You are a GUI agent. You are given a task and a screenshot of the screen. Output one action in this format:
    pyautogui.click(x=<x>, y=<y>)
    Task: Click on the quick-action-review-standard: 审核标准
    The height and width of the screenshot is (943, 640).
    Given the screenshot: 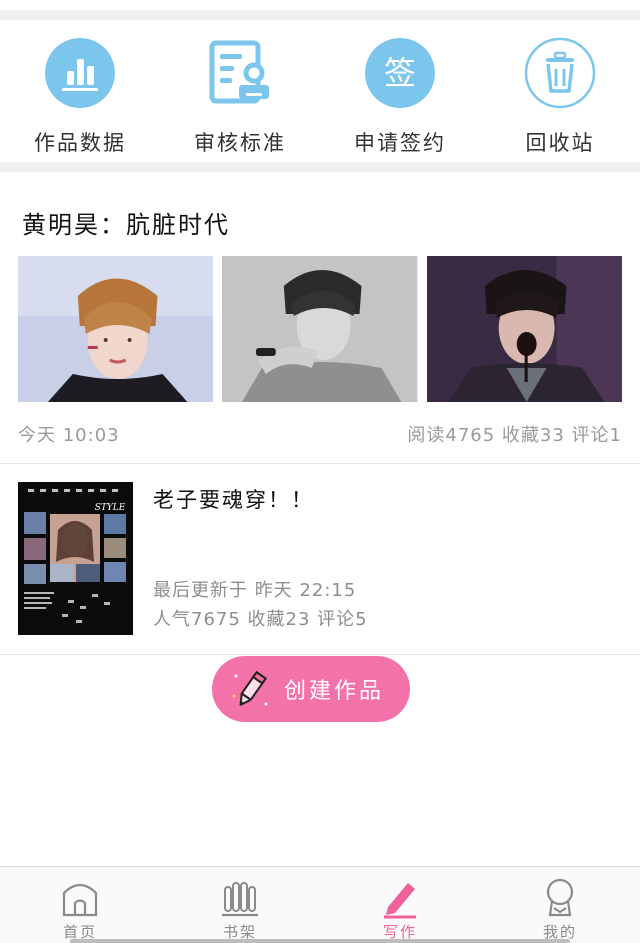 What is the action you would take?
    pyautogui.click(x=240, y=88)
    